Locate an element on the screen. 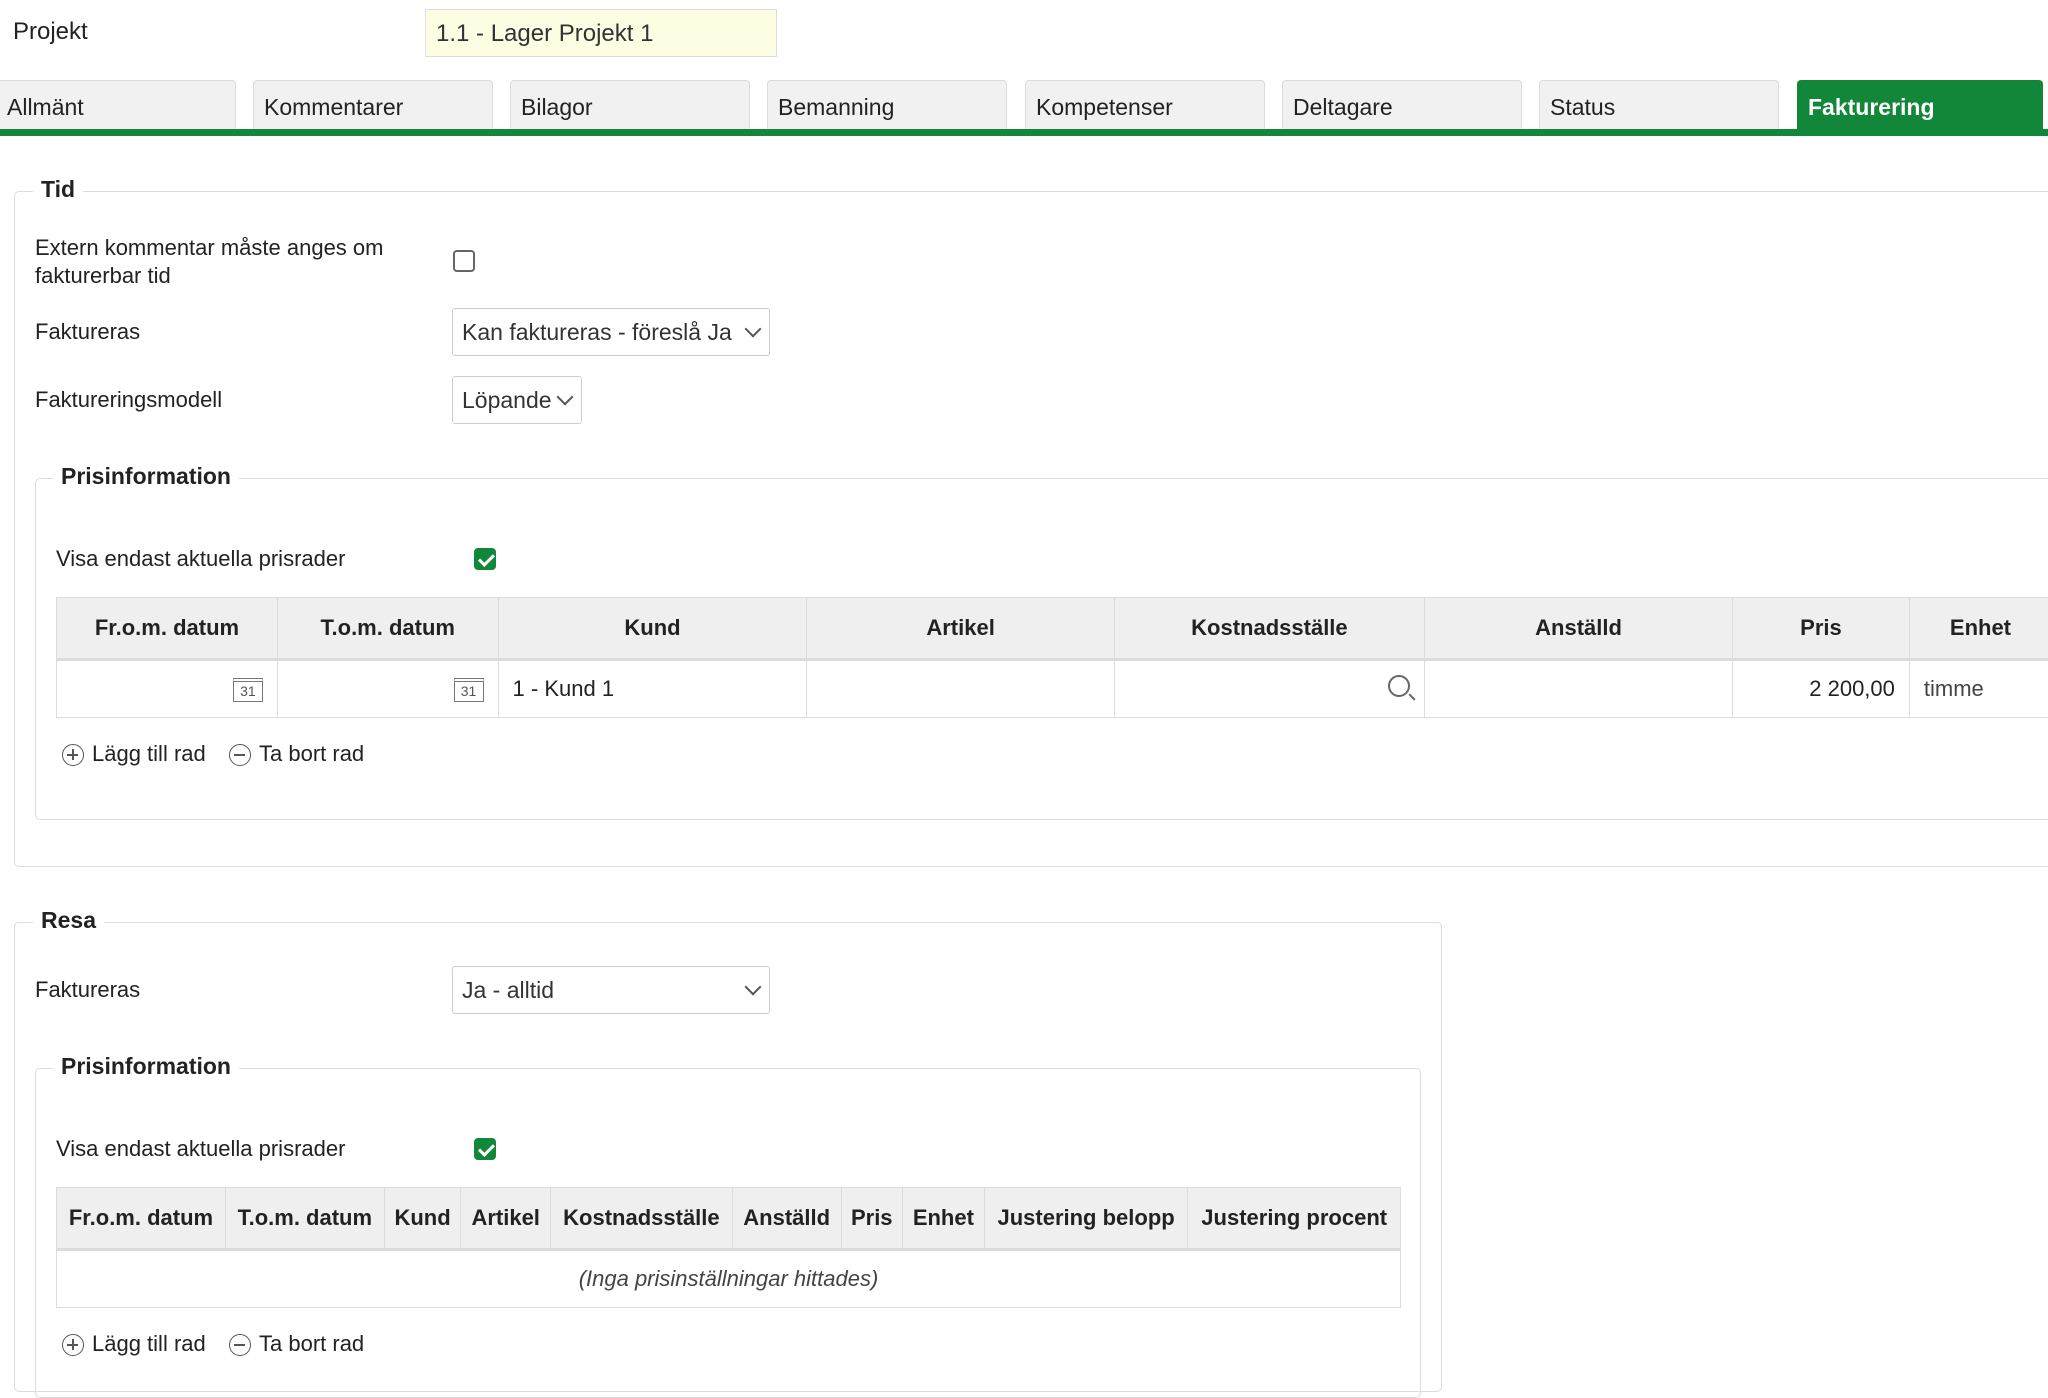 This screenshot has height=1398, width=2048. tid-faktureras-select: Kan faktureras - föreslå Ja is located at coordinates (611, 332).